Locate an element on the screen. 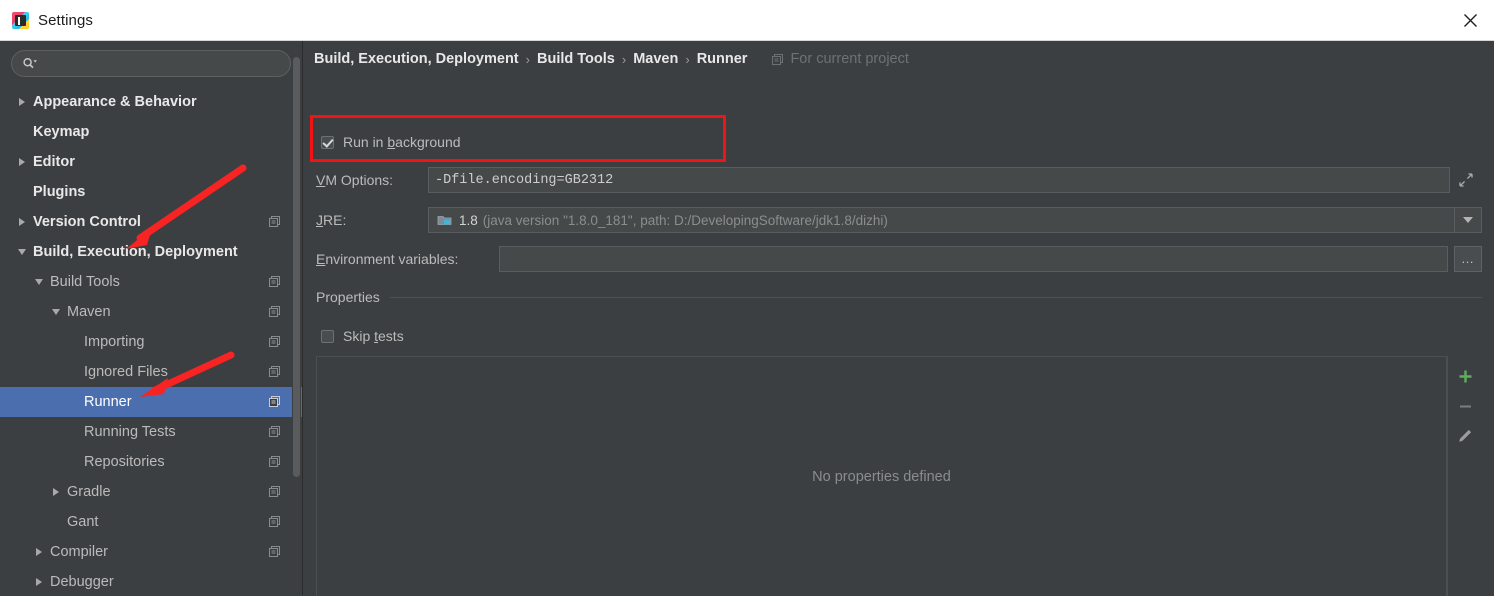 This screenshot has width=1494, height=596. sidebar-item-label: Editor is located at coordinates (54, 162).